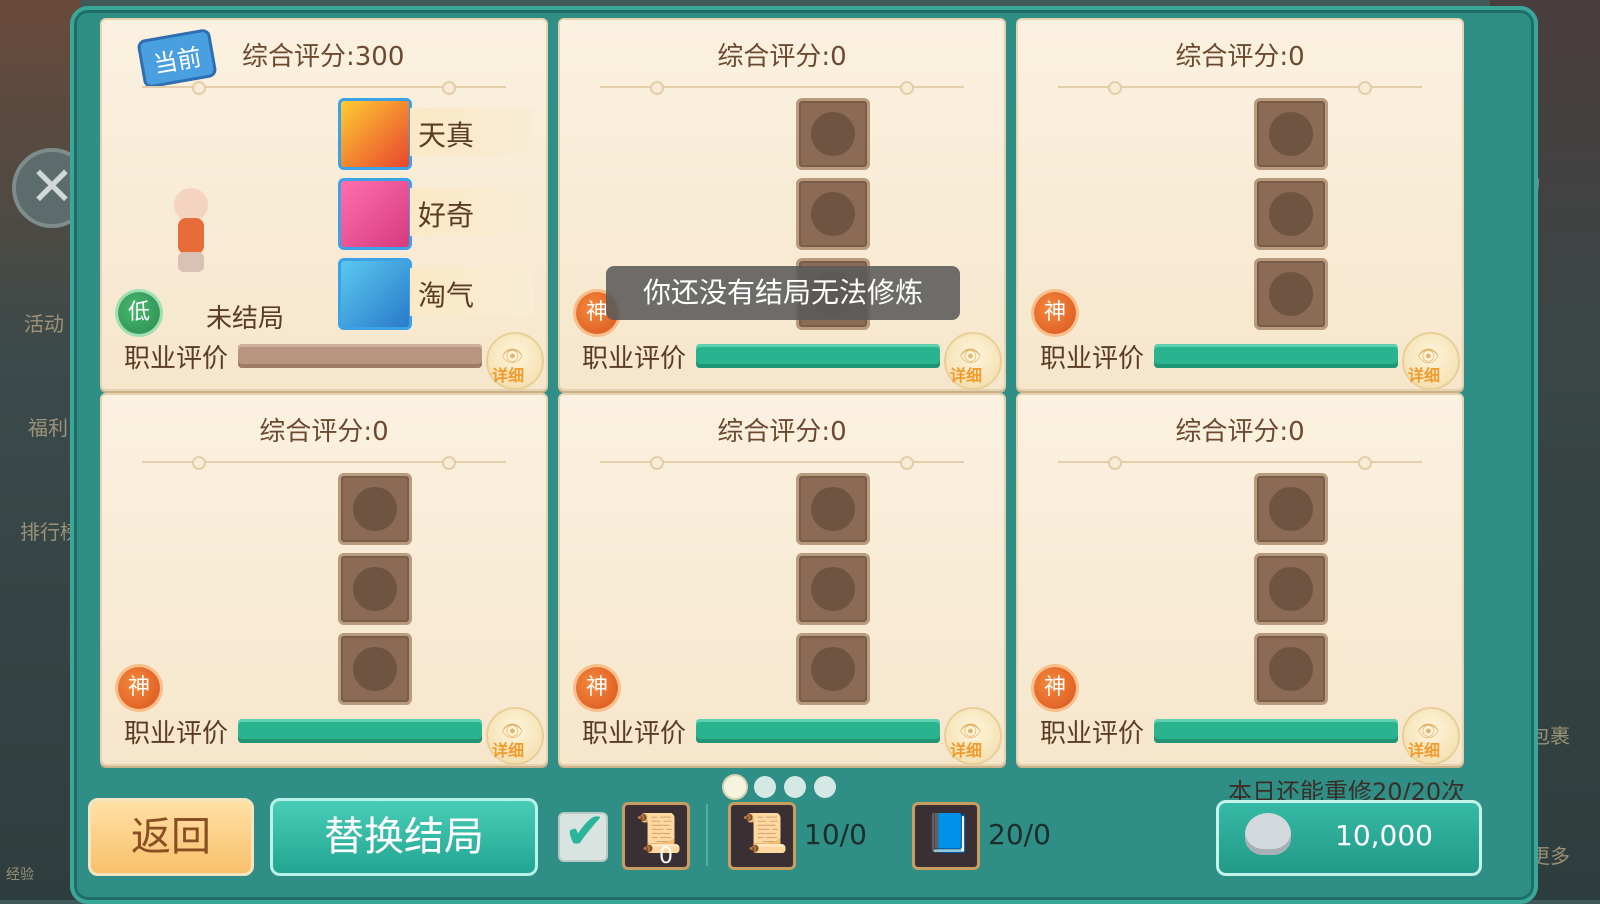 The width and height of the screenshot is (1600, 904). What do you see at coordinates (375, 214) in the screenshot?
I see `lollipop-icon` at bounding box center [375, 214].